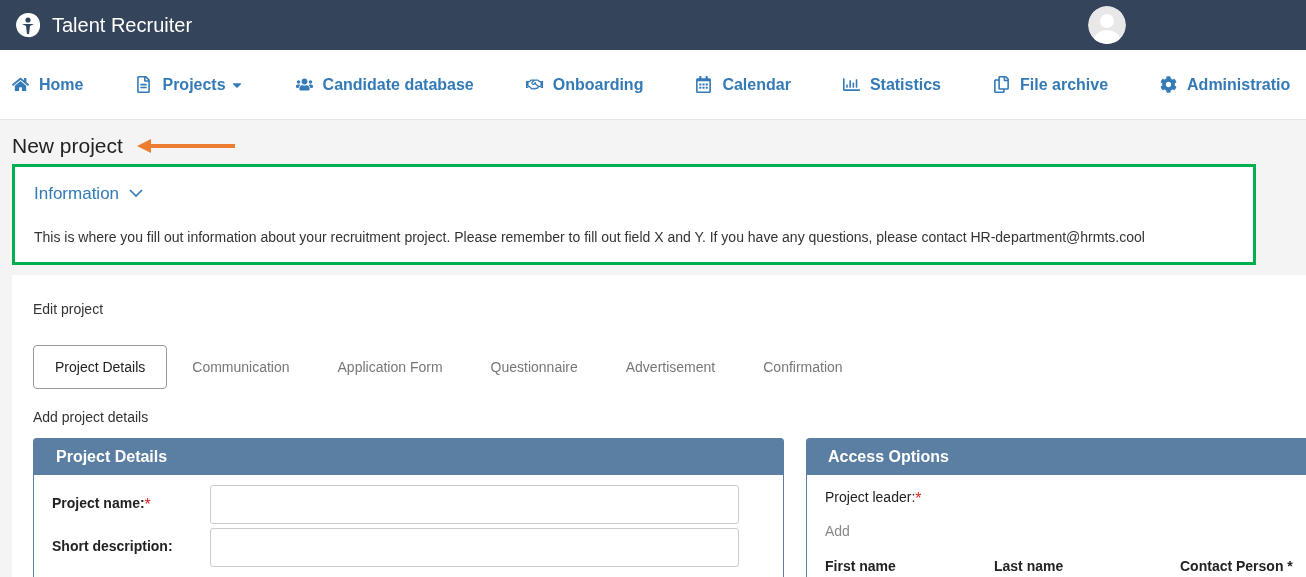 The width and height of the screenshot is (1306, 577). I want to click on add-link: Add, so click(837, 531).